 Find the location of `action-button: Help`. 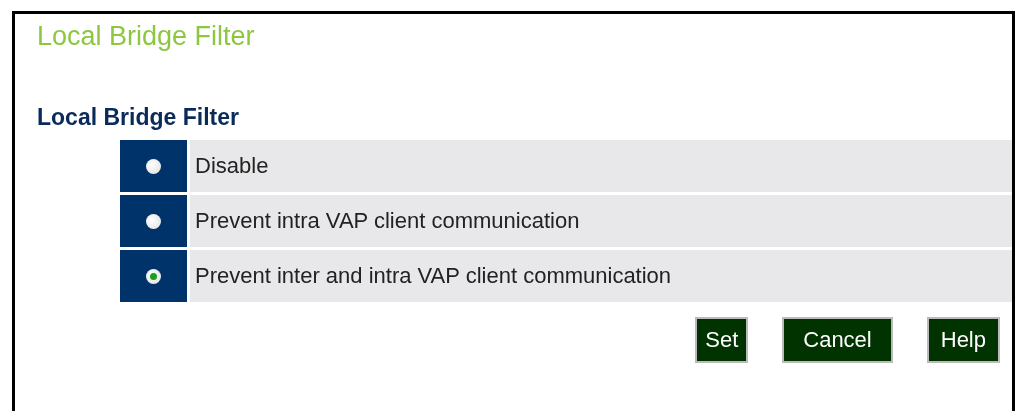

action-button: Help is located at coordinates (963, 340).